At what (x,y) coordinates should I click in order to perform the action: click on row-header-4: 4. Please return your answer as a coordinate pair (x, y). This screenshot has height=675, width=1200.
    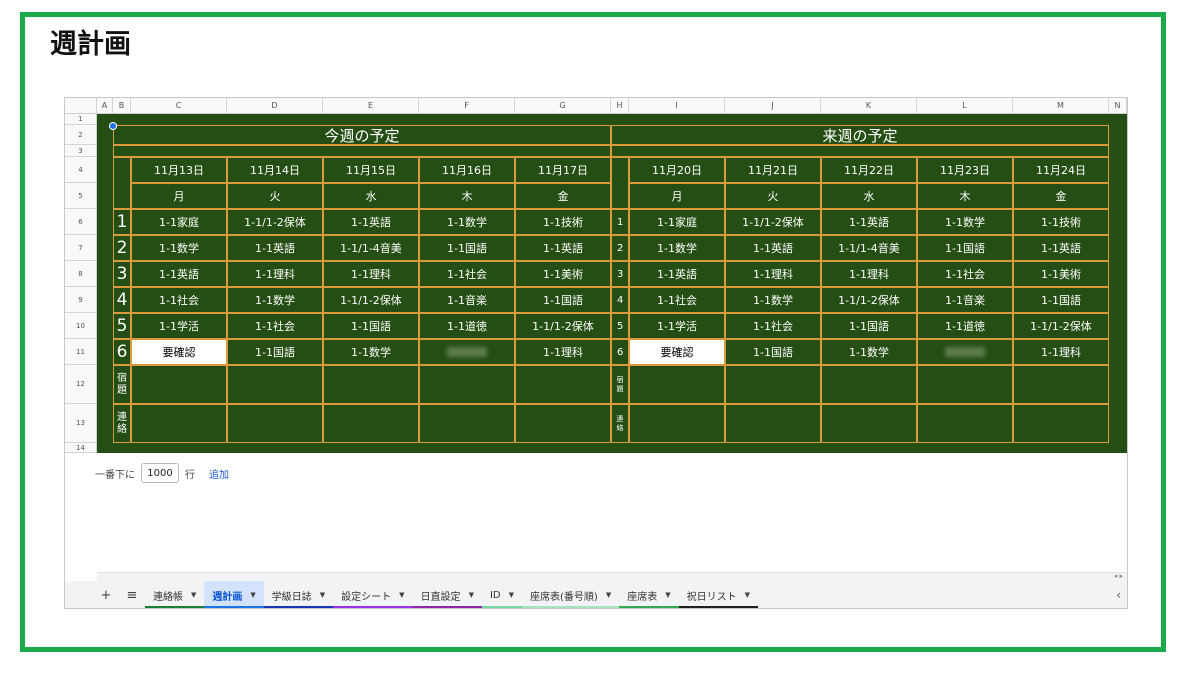
    Looking at the image, I should click on (81, 170).